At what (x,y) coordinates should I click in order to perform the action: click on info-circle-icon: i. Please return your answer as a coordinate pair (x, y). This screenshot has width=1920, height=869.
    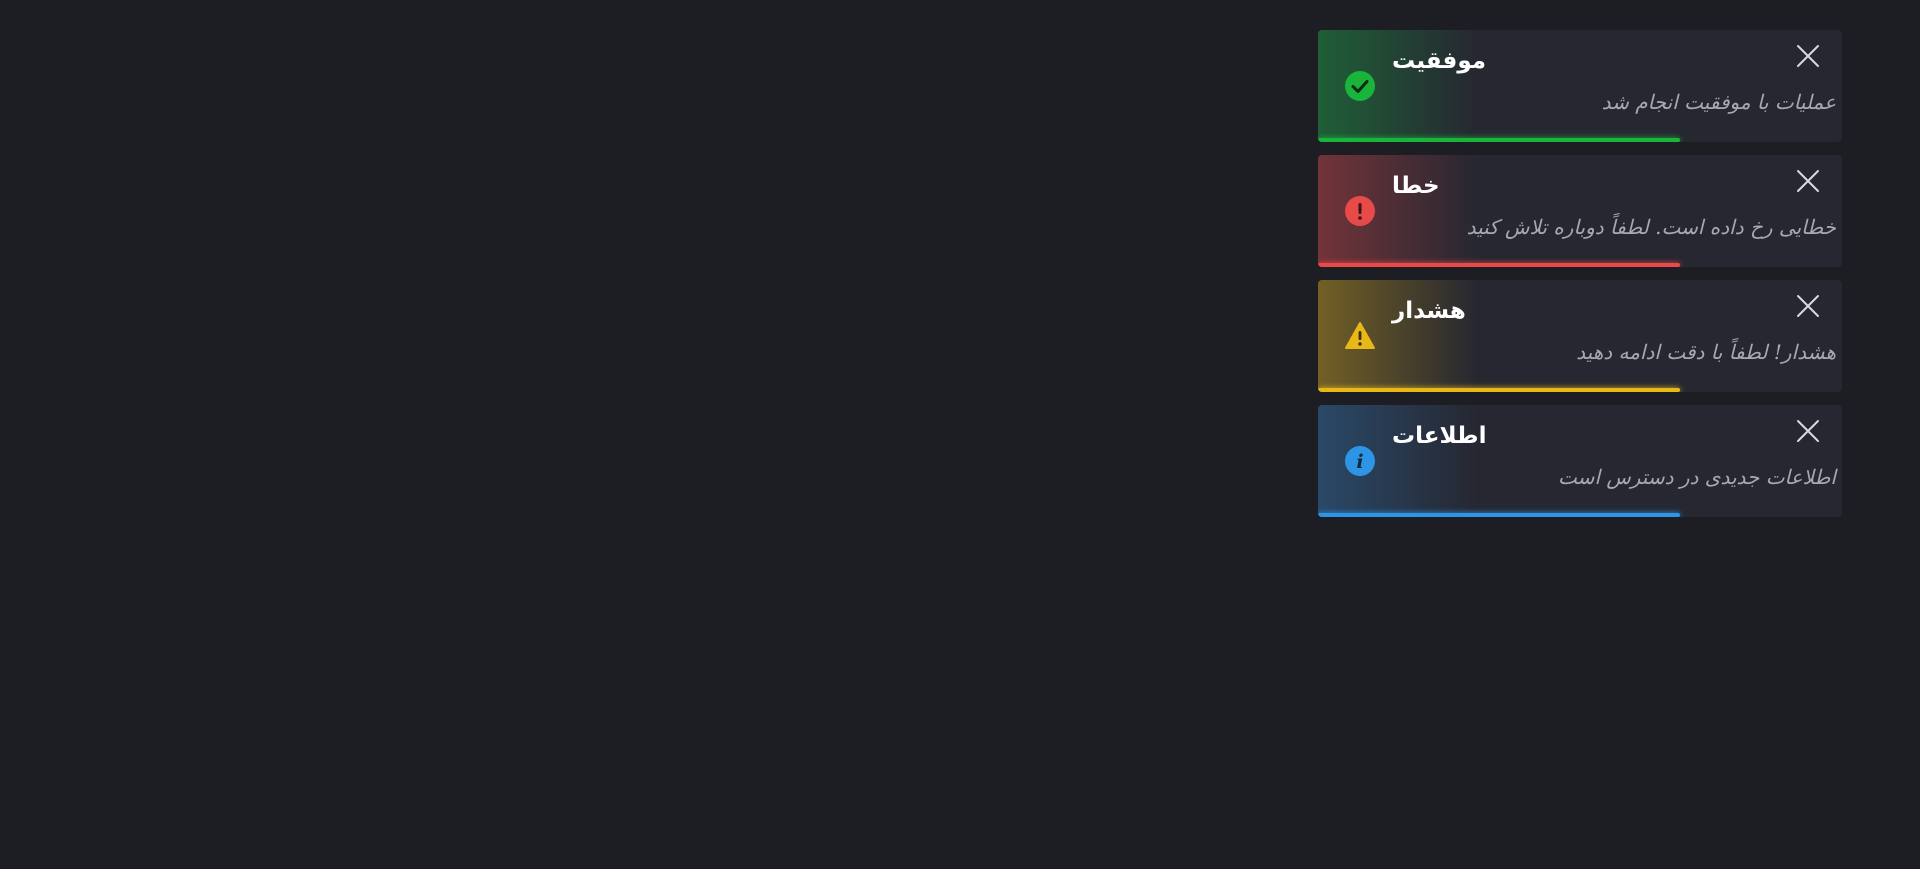
    Looking at the image, I should click on (1360, 461).